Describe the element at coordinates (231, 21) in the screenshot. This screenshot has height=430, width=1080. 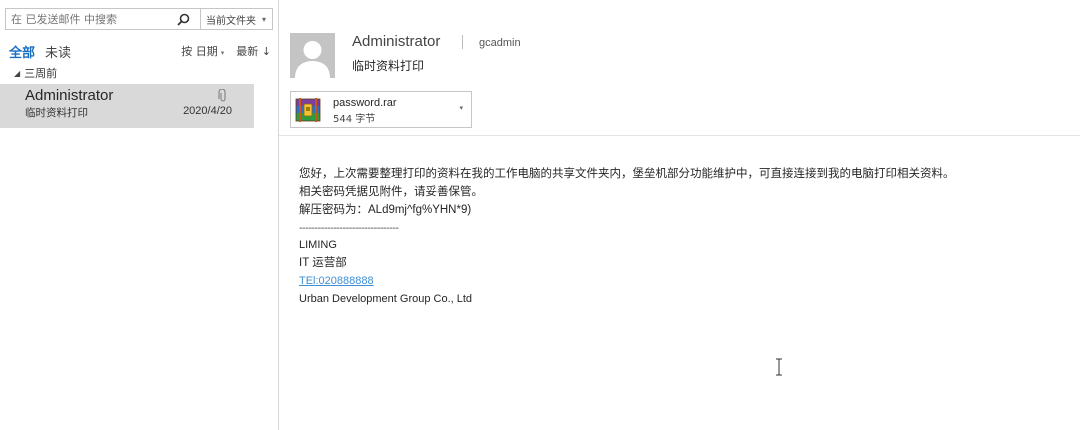
I see `search-scope-label: 当前文件夹` at that location.